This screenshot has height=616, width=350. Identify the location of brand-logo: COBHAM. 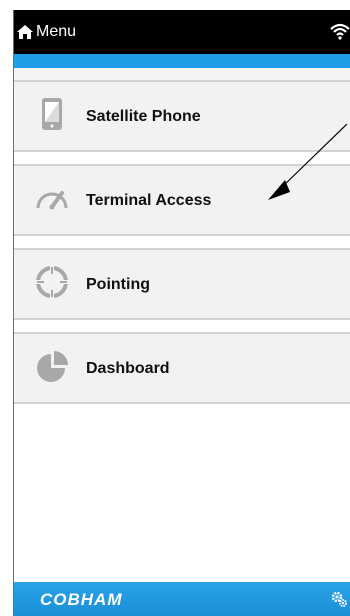
(81, 599).